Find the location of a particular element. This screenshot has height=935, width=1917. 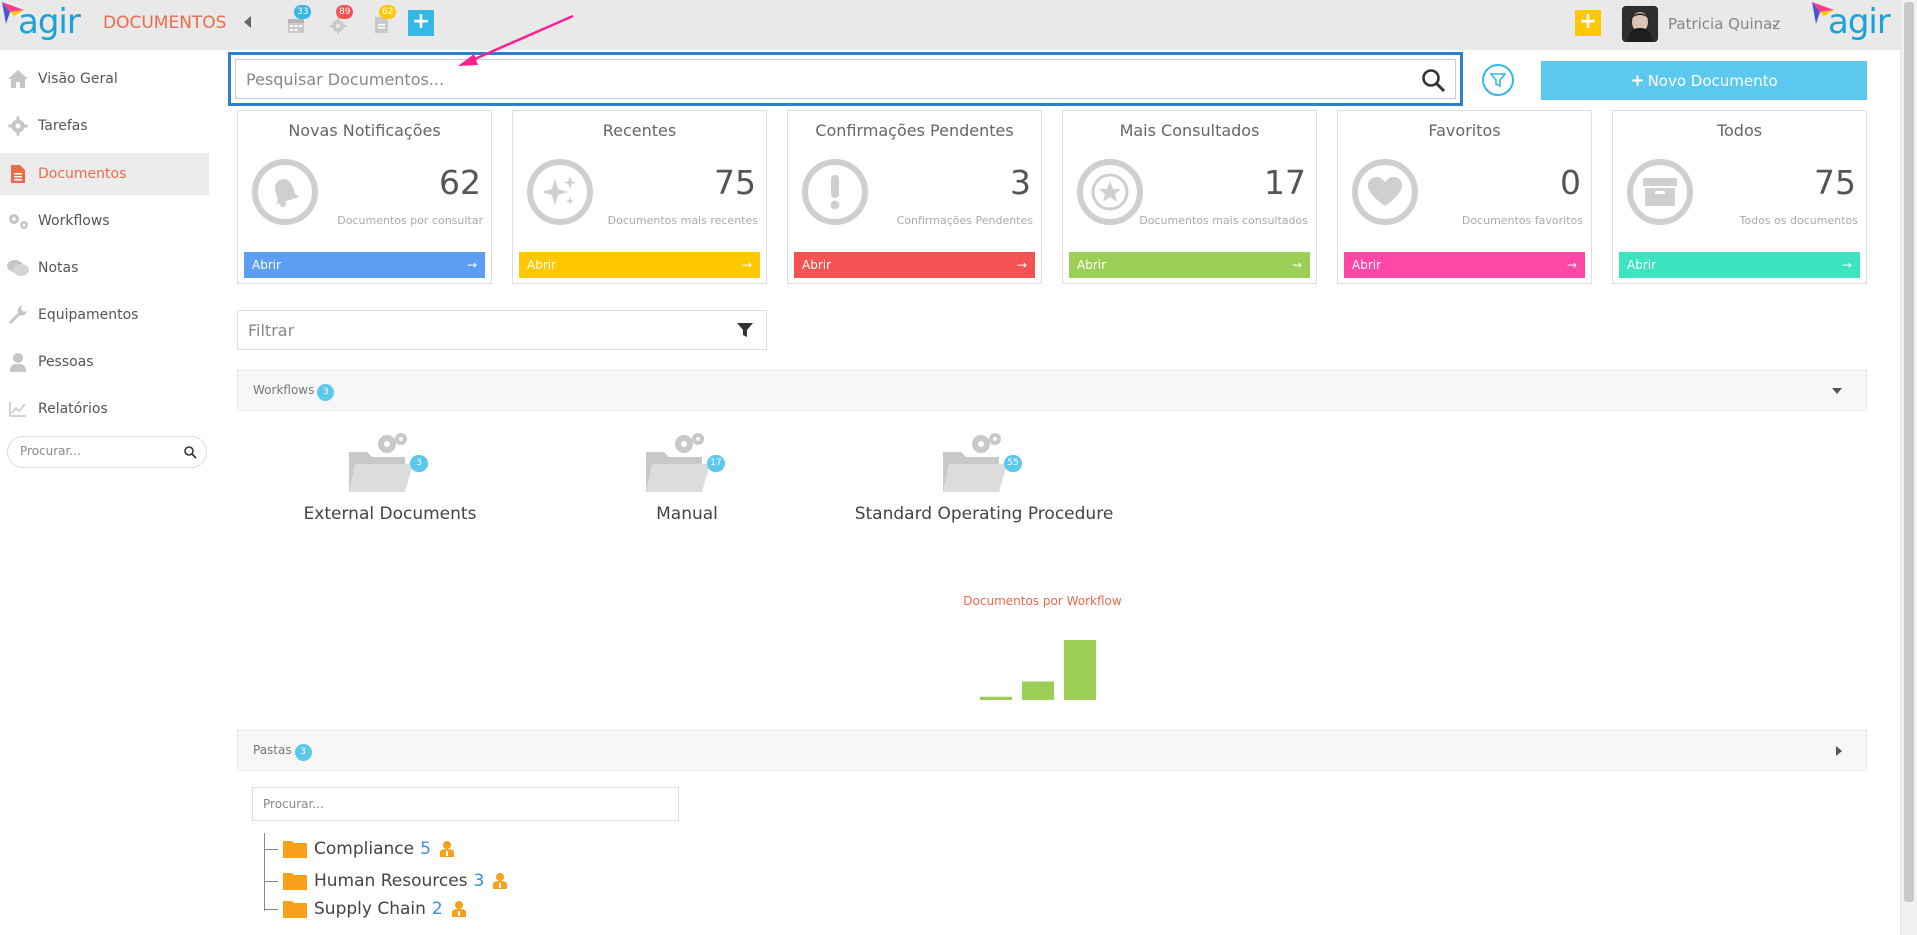

bell-icon is located at coordinates (285, 192).